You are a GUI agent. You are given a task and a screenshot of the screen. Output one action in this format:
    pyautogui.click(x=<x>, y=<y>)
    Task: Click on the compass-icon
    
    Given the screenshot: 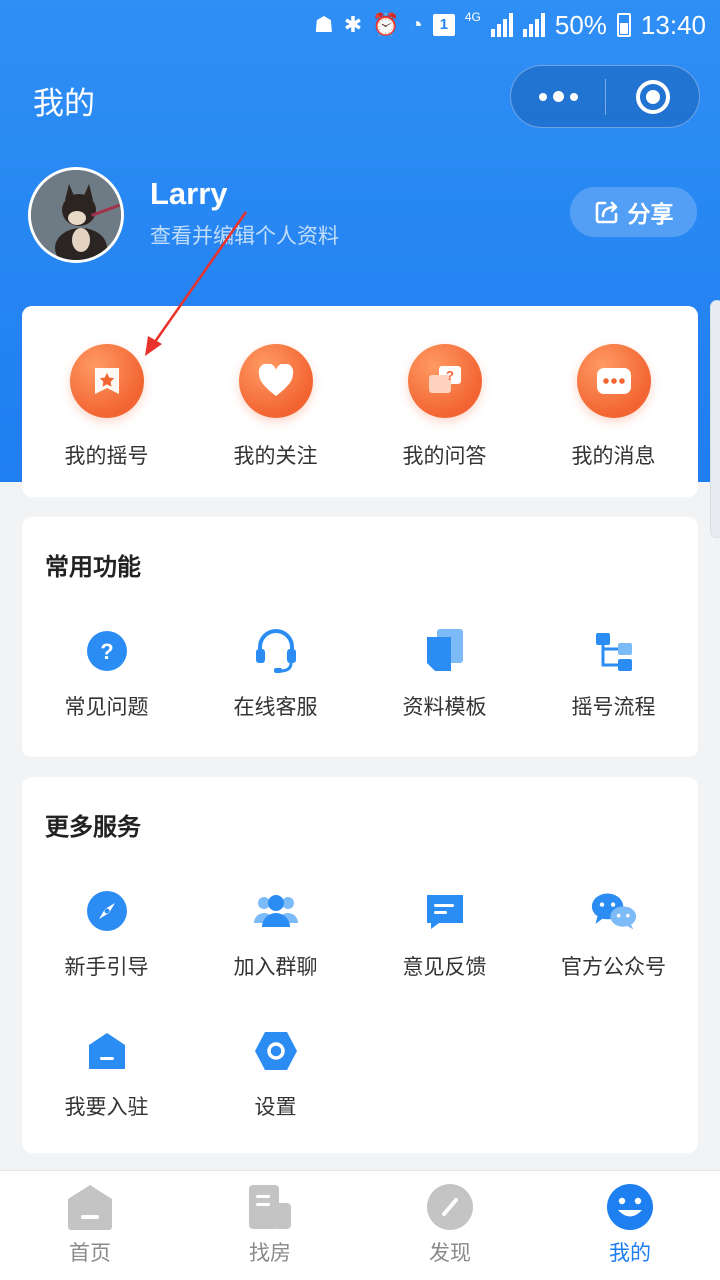 What is the action you would take?
    pyautogui.click(x=107, y=911)
    